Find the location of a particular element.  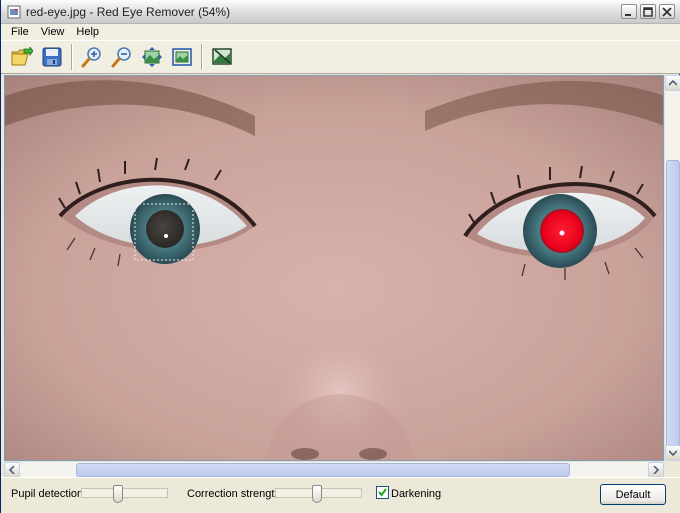

close-button is located at coordinates (667, 11).